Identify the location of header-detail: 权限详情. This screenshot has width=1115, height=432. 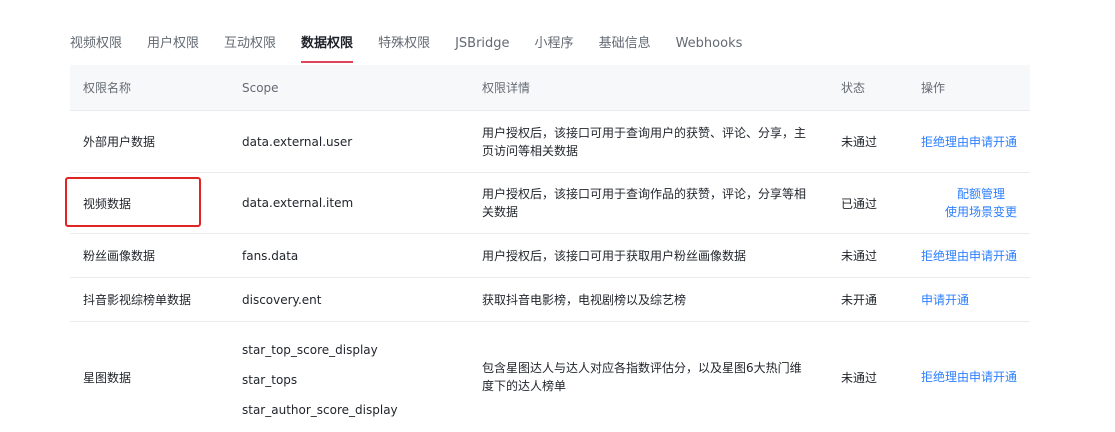
(506, 87).